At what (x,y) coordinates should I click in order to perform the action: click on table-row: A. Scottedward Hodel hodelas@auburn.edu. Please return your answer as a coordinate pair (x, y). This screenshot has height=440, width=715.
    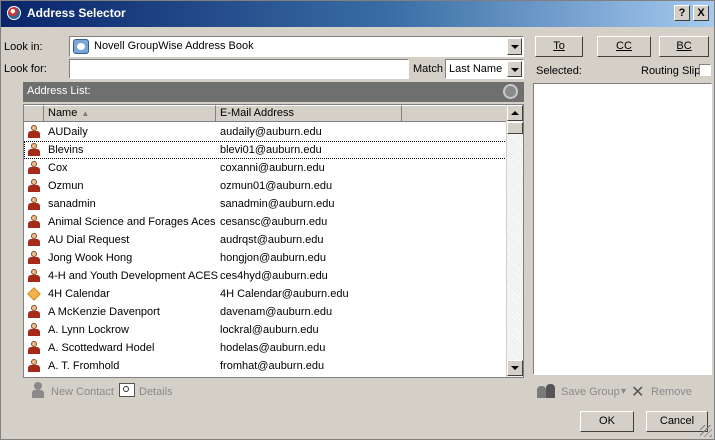
    Looking at the image, I should click on (265, 348).